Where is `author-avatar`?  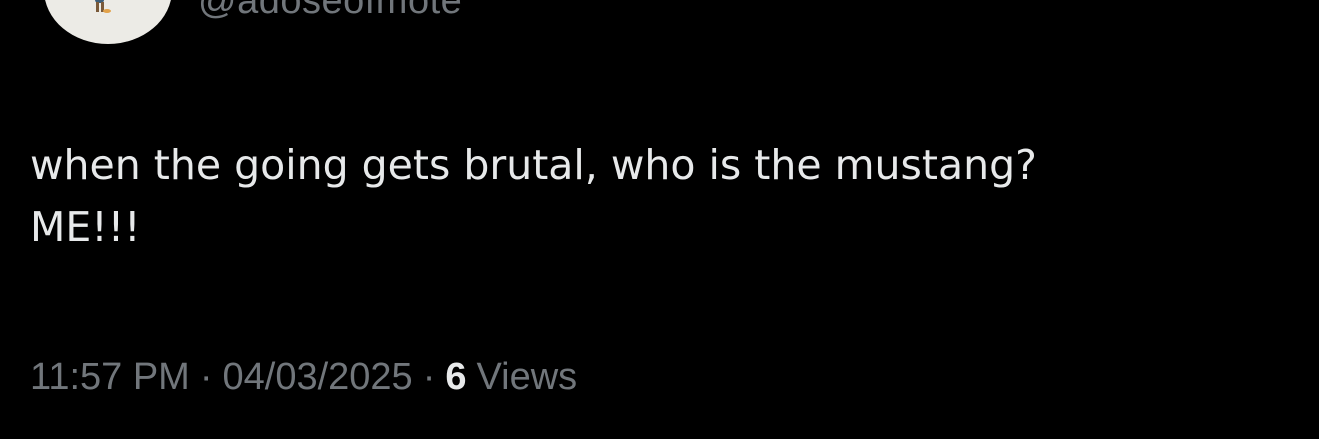 author-avatar is located at coordinates (108, 22).